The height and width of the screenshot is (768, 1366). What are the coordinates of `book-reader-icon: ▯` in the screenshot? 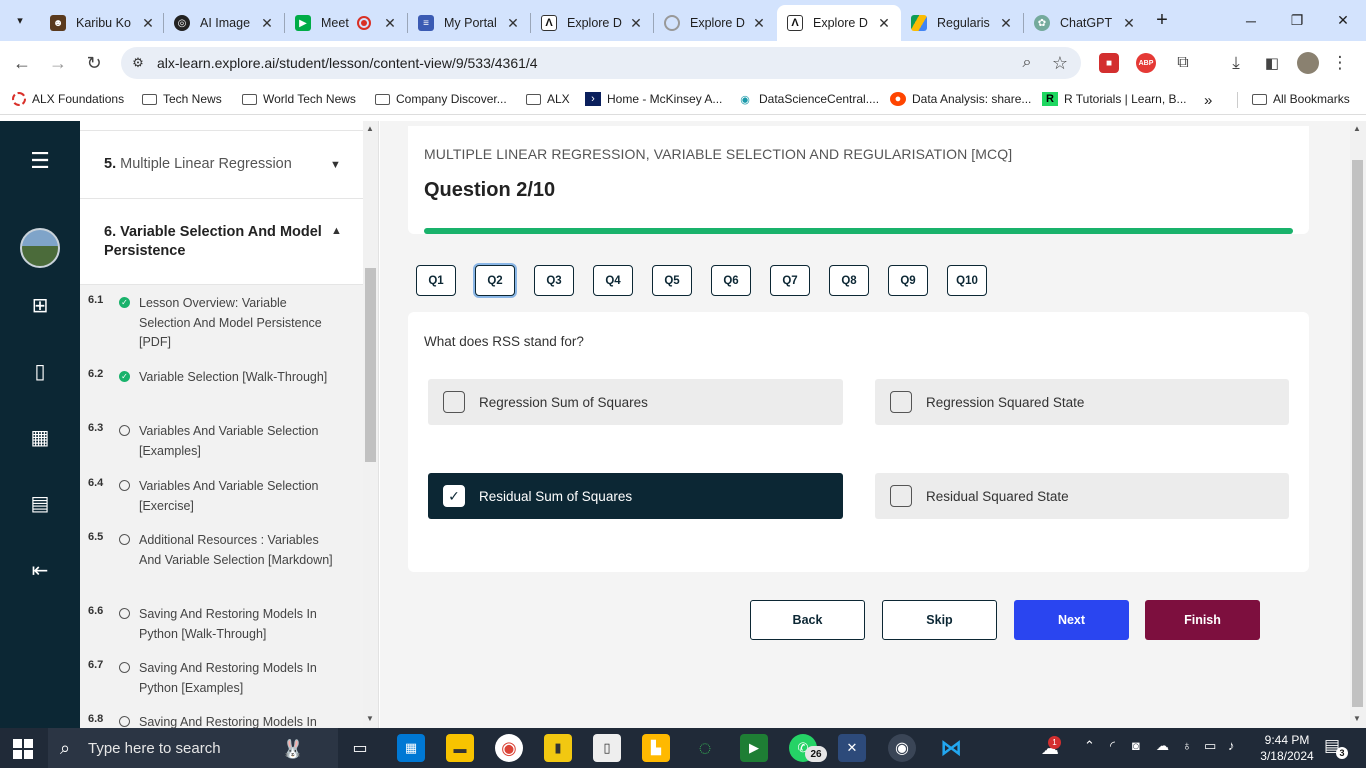 It's located at (607, 748).